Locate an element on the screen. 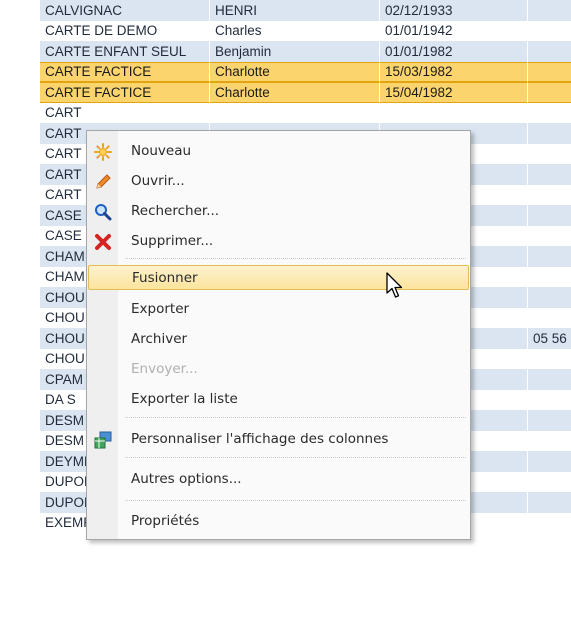  firstname-cell is located at coordinates (295, 112).